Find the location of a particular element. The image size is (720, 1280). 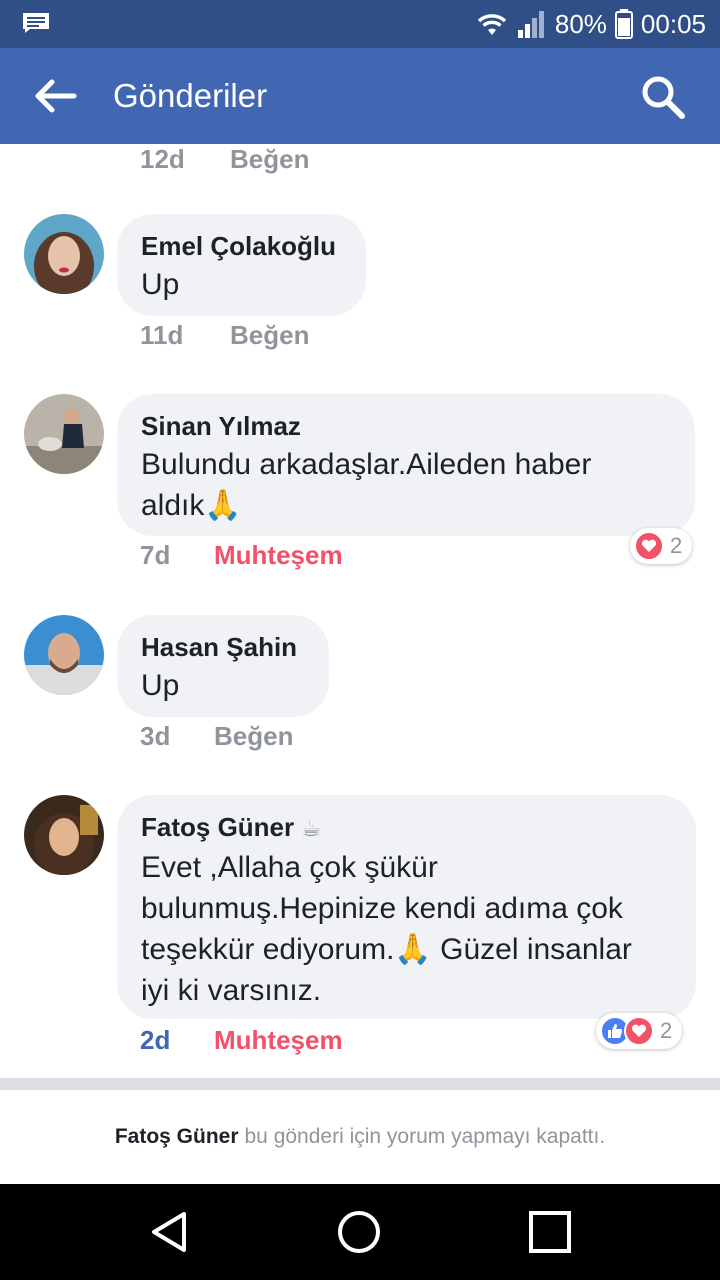

status-bar: 80% 00:05 is located at coordinates (360, 24).